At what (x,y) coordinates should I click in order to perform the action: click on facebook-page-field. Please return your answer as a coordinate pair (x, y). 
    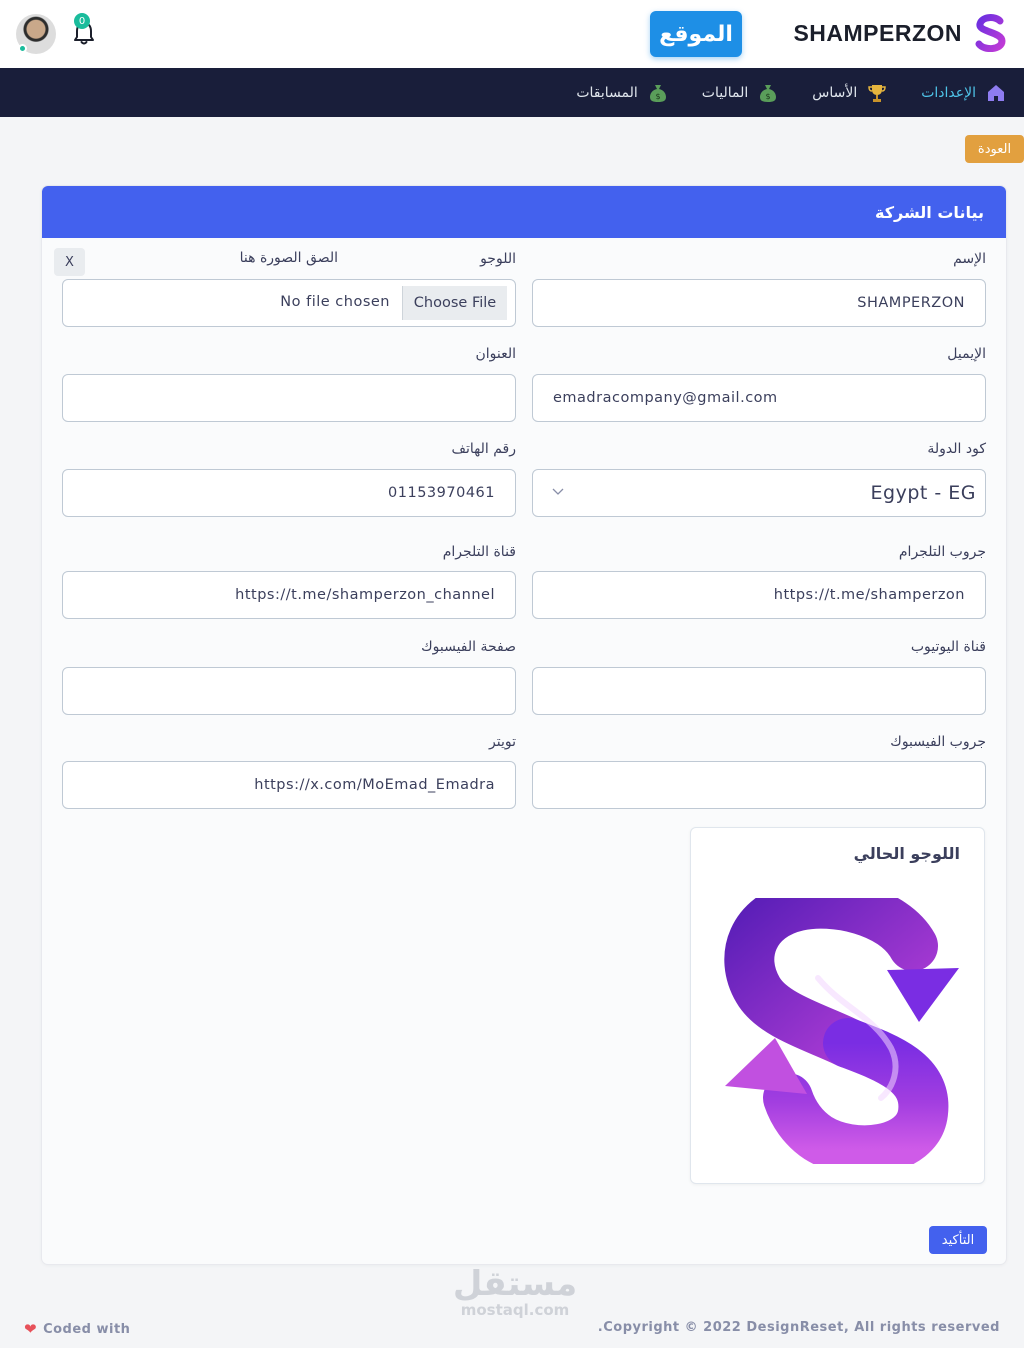
    Looking at the image, I should click on (289, 691).